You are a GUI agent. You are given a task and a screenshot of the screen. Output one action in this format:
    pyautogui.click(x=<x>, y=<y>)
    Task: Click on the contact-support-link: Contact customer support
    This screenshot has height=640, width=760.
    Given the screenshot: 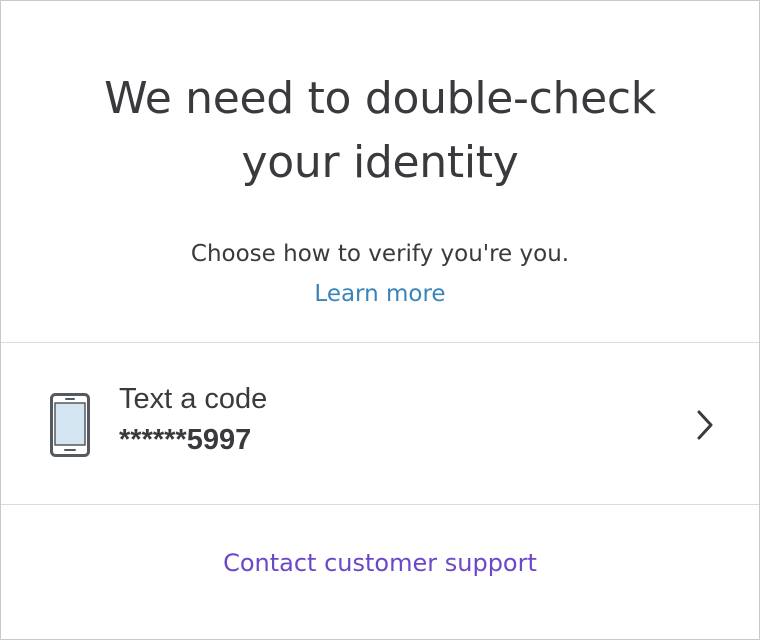 What is the action you would take?
    pyautogui.click(x=380, y=563)
    